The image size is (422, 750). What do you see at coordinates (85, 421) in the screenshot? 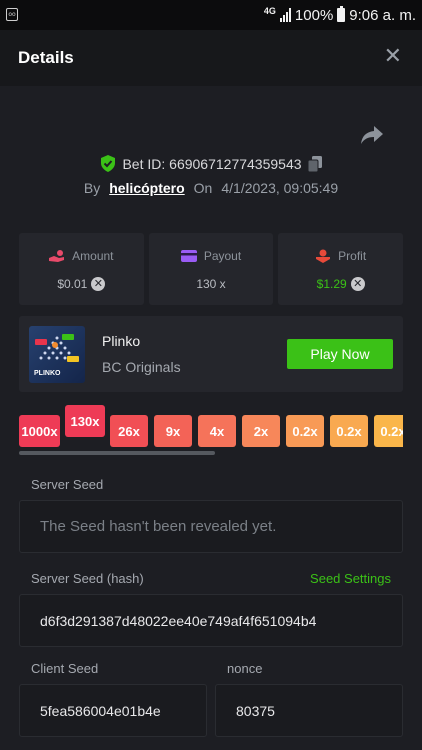
I see `multiplier-item: 130x` at bounding box center [85, 421].